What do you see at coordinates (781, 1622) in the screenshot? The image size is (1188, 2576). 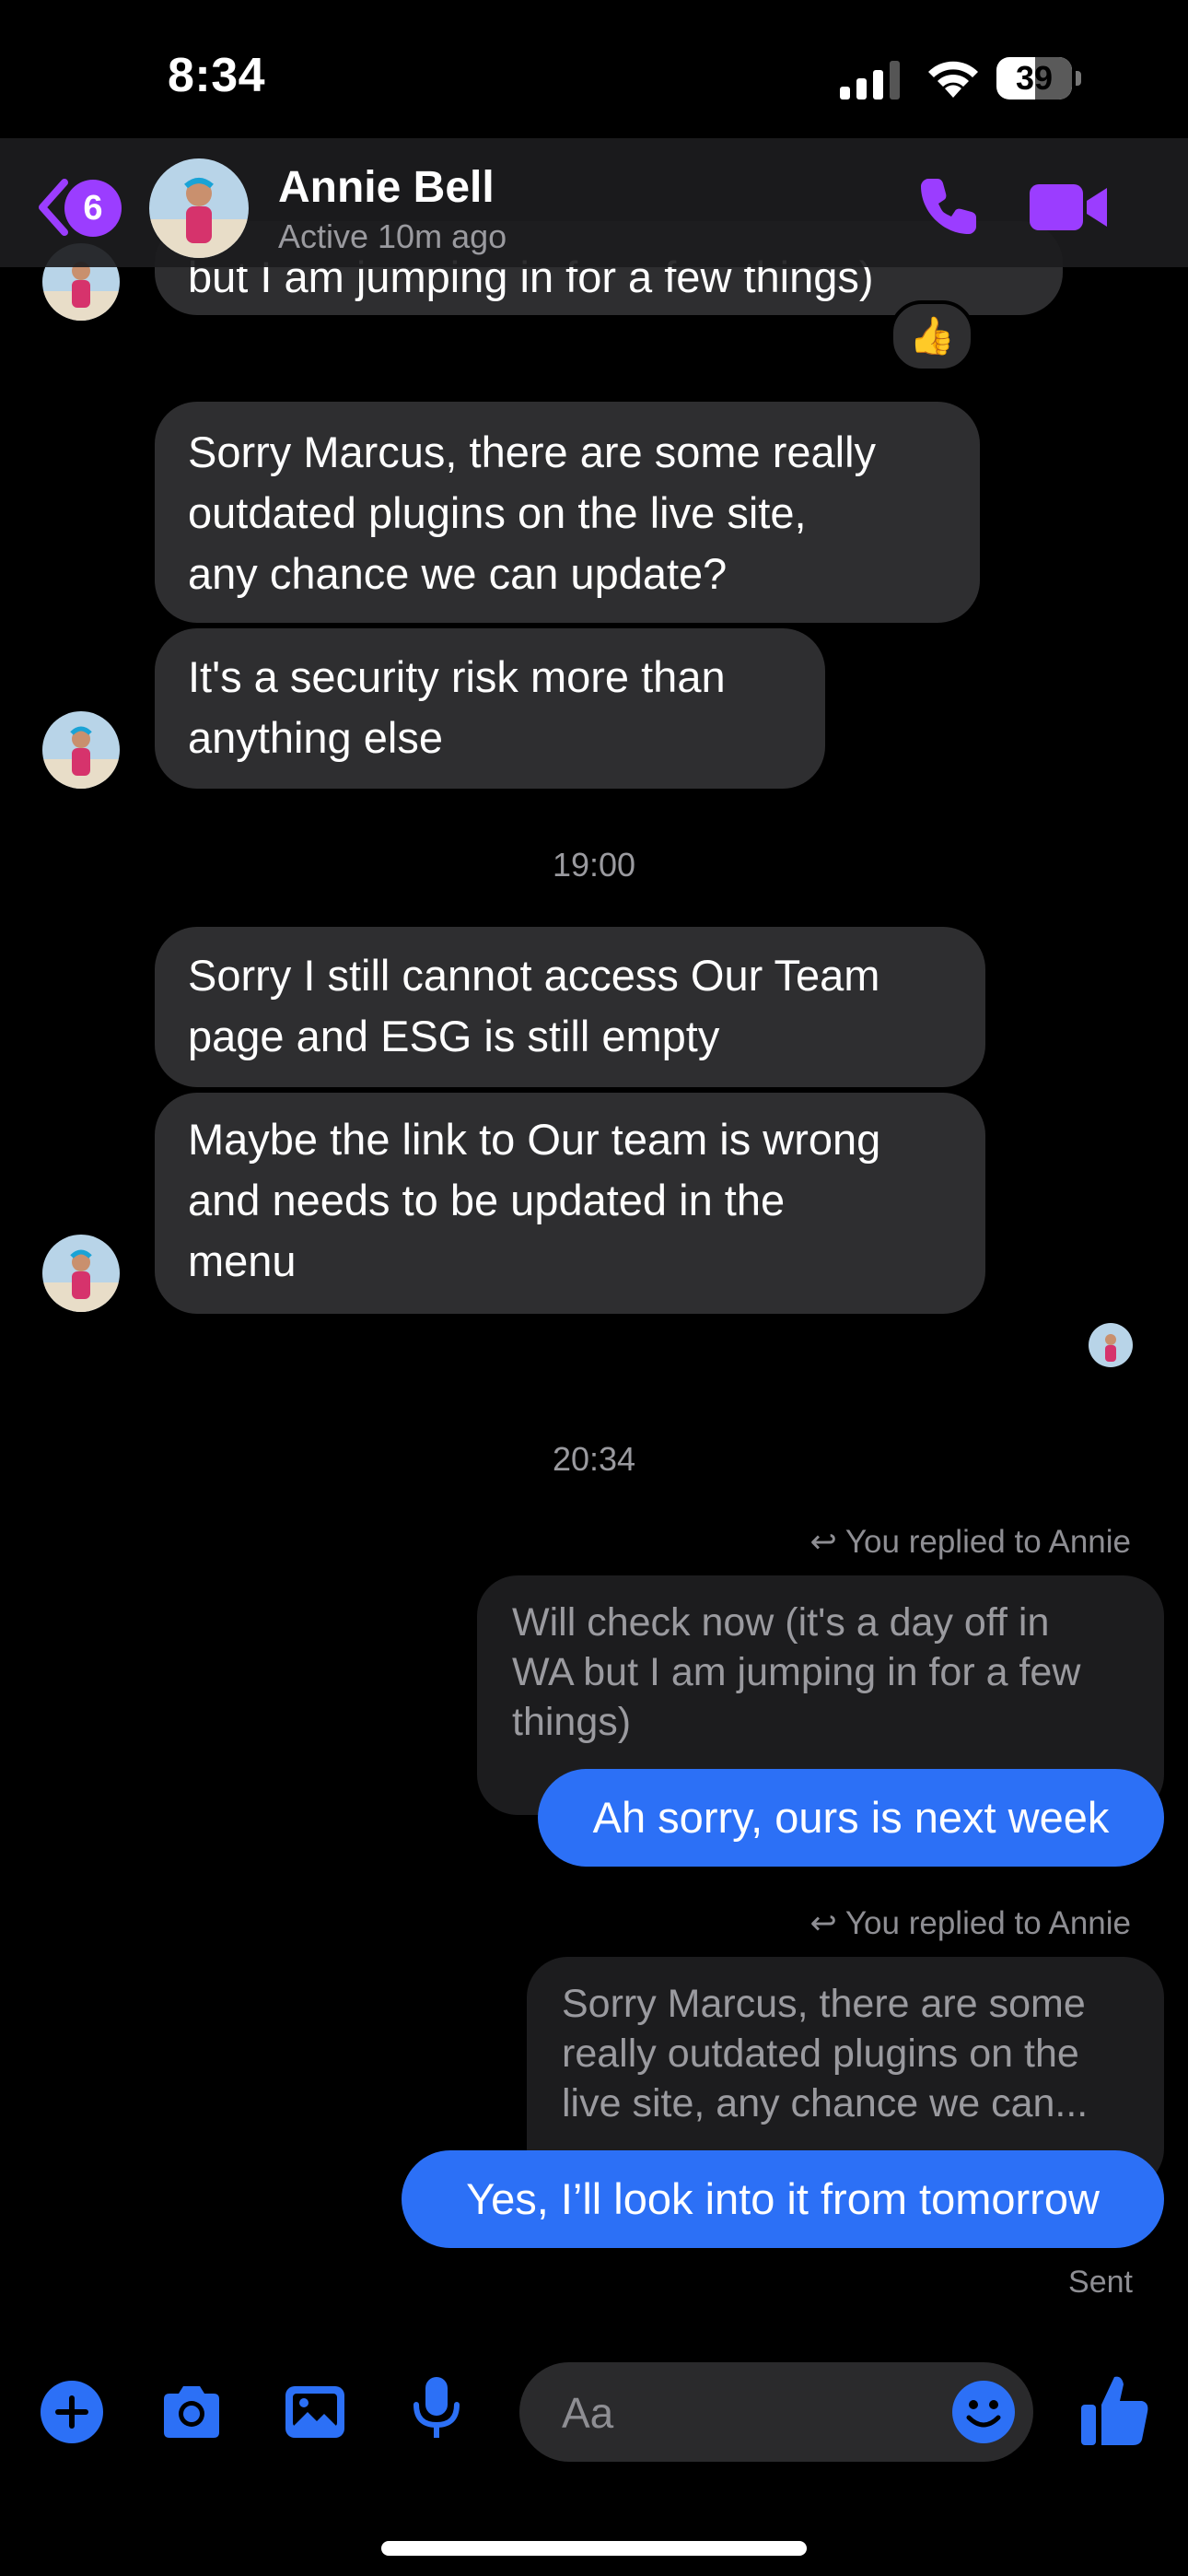 I see `quoted-line: Will check now (it's a day off in` at bounding box center [781, 1622].